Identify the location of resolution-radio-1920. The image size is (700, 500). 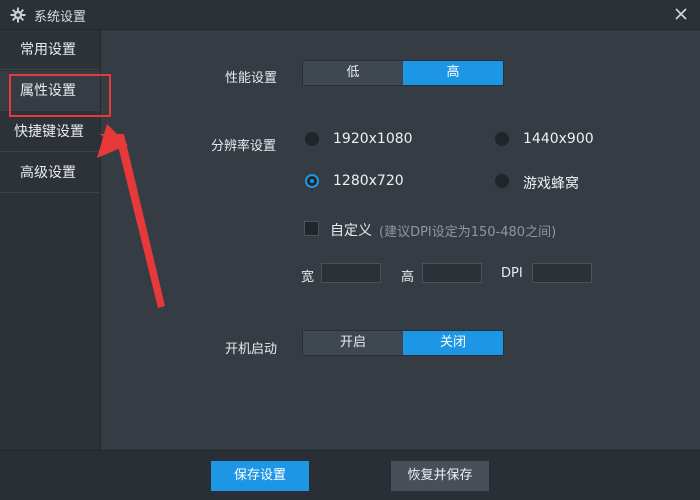
(312, 139).